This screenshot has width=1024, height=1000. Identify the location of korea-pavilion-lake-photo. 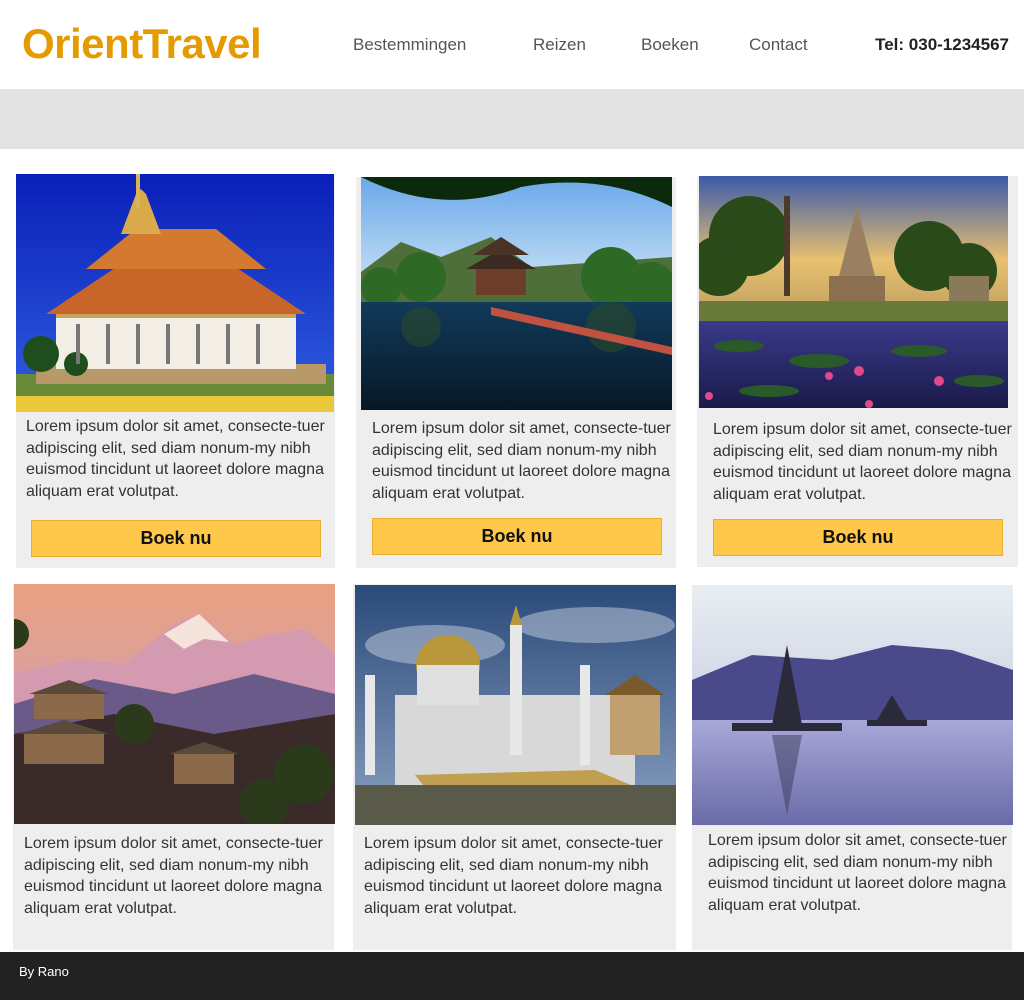
(516, 293).